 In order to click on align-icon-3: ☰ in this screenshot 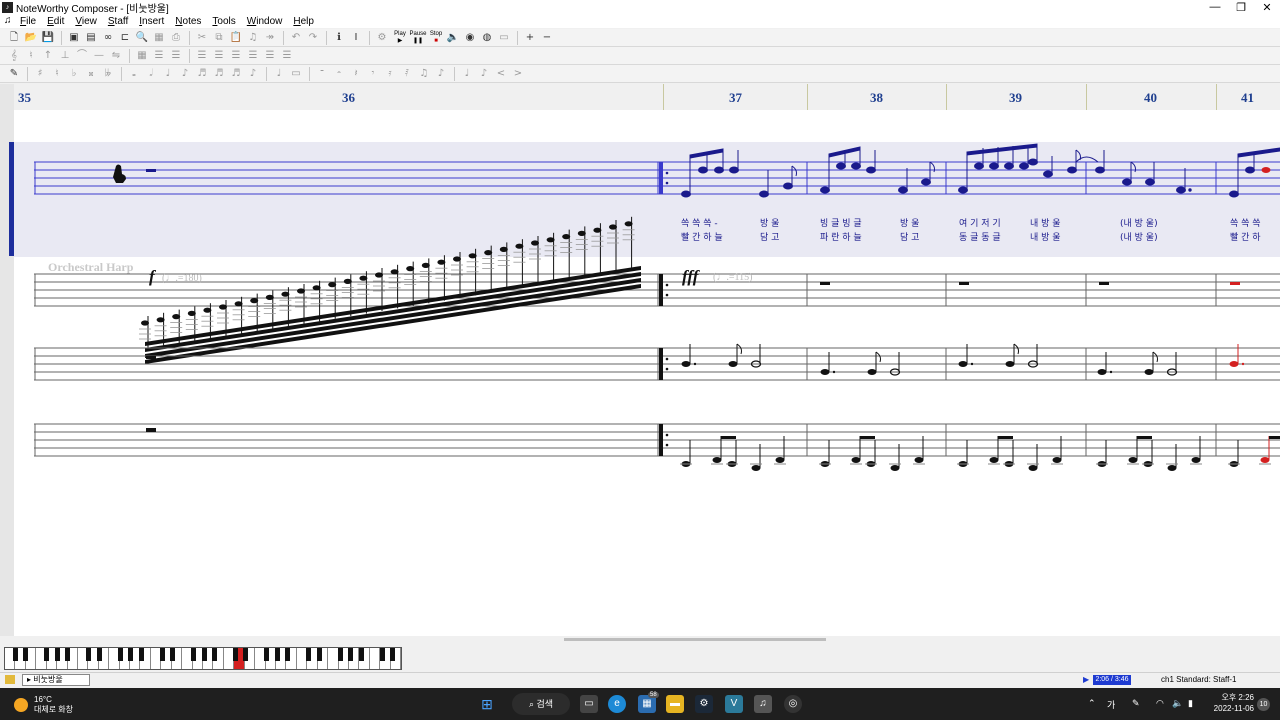, I will do `click(236, 55)`.